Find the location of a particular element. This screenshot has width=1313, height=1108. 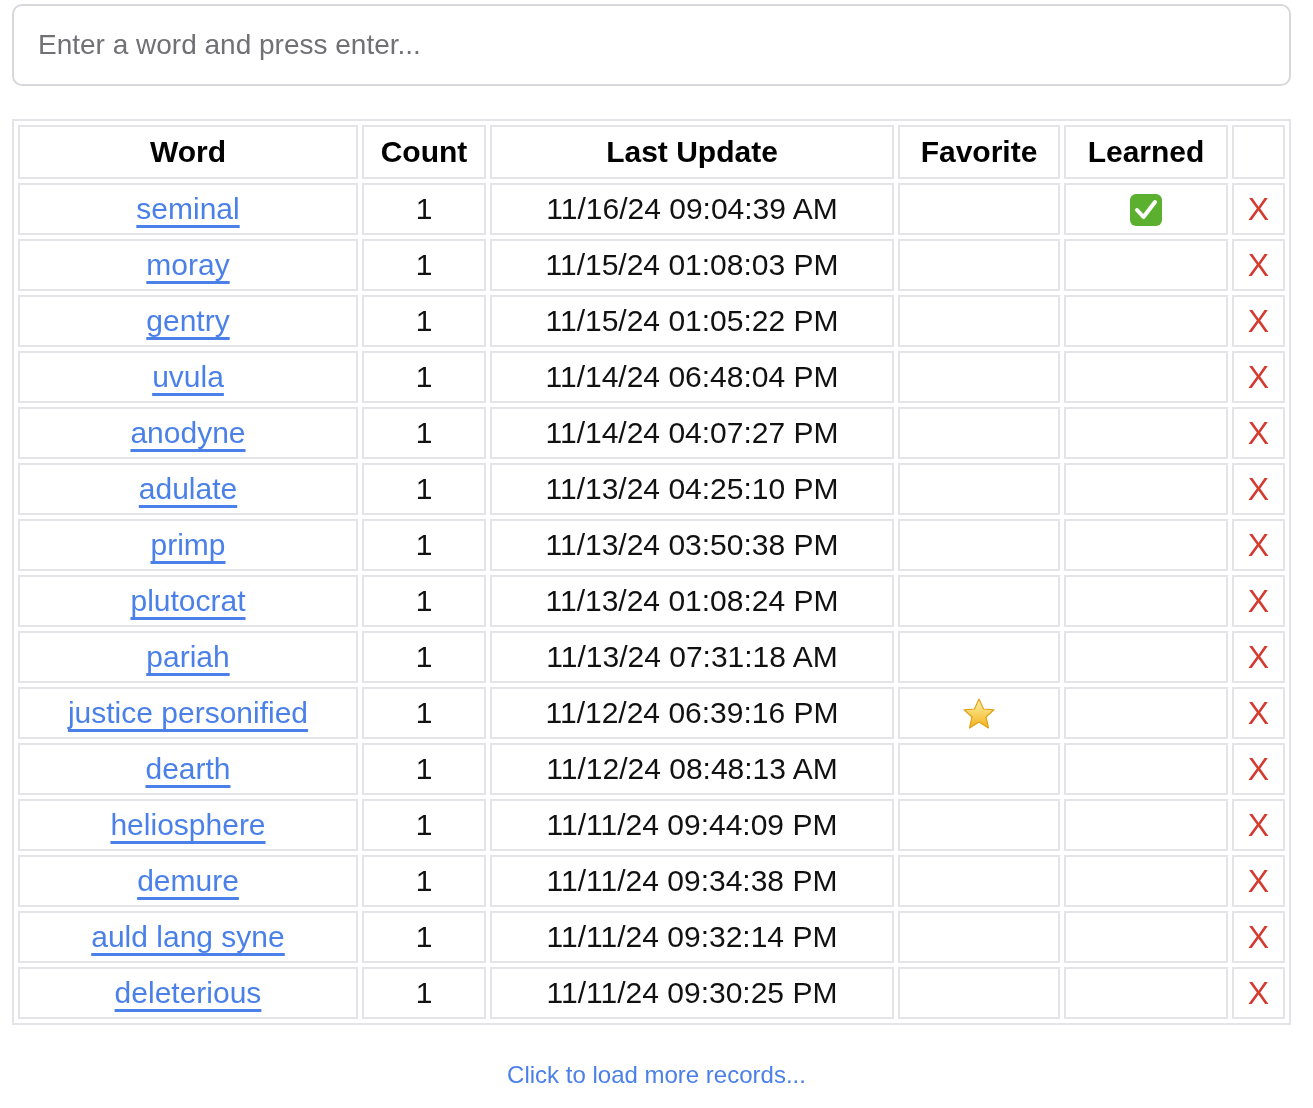

word-link: adulate is located at coordinates (188, 488).